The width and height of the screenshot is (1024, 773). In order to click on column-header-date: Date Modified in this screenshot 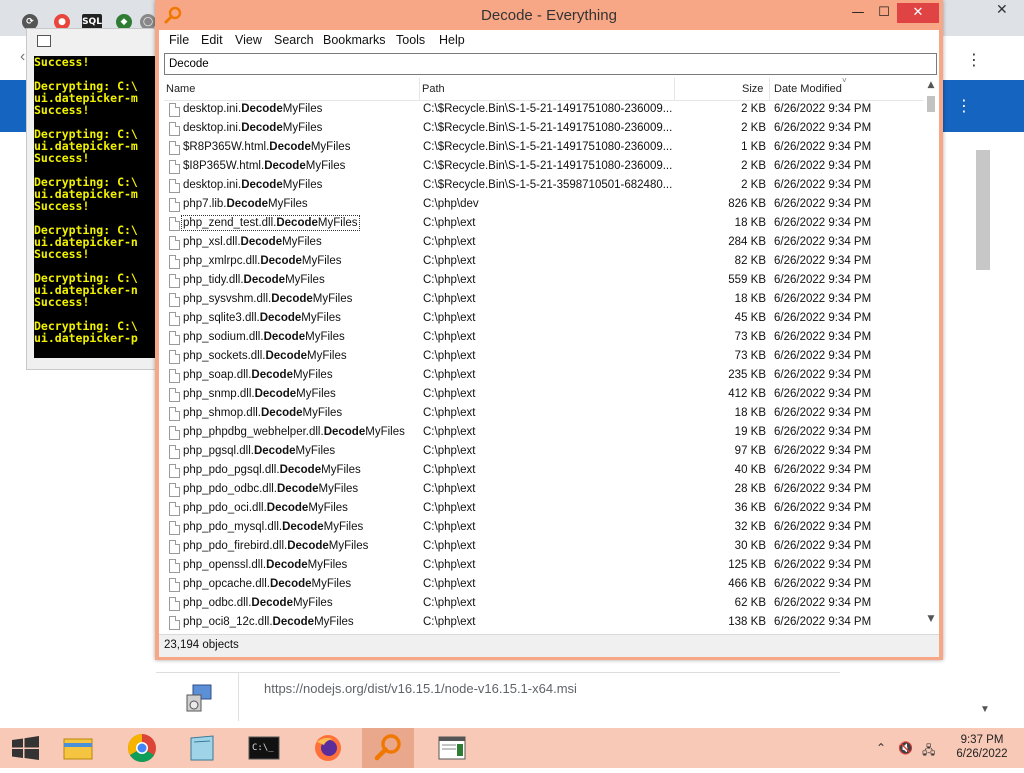, I will do `click(808, 89)`.